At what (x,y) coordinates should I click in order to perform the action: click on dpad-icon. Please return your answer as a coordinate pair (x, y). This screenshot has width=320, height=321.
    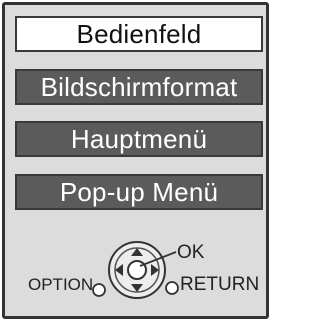
    Looking at the image, I should click on (137, 270).